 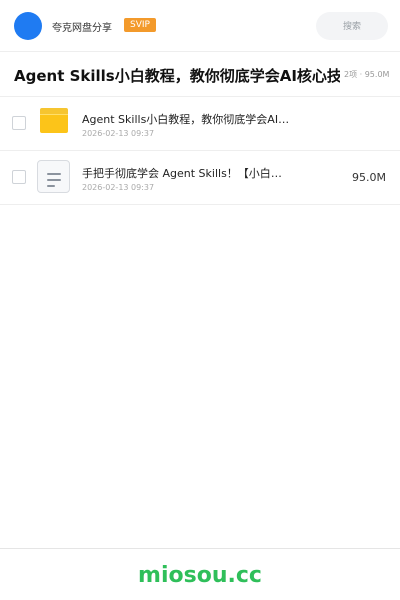 I want to click on folder-icon, so click(x=54, y=120).